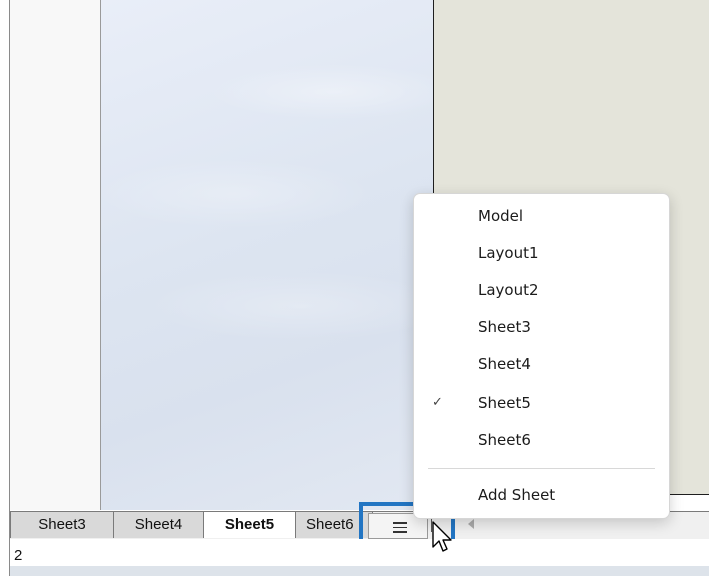 Image resolution: width=709 pixels, height=576 pixels. I want to click on menu-item-label: Model, so click(501, 216).